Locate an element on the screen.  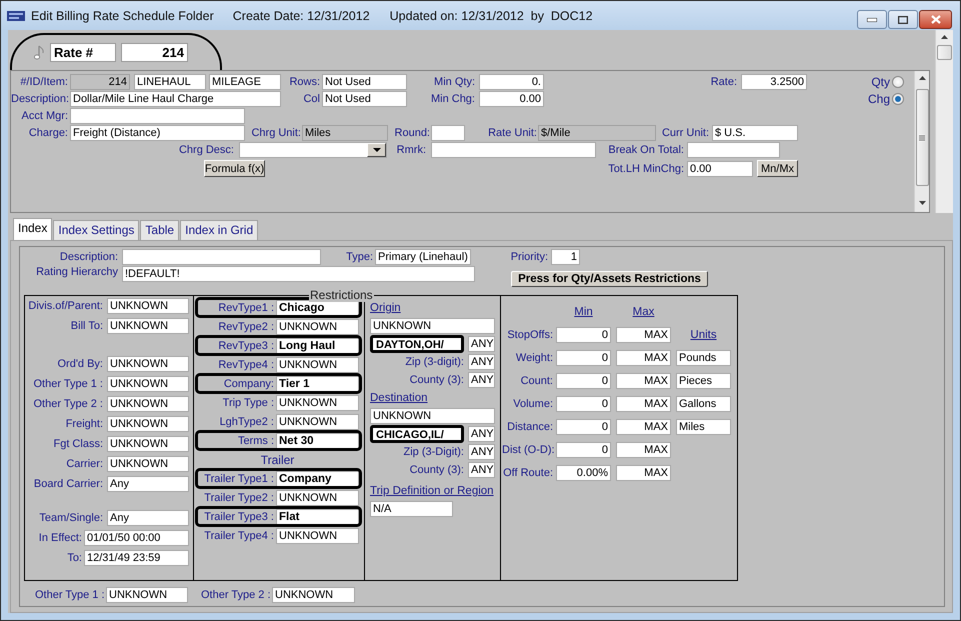
input-field: 0. is located at coordinates (511, 82).